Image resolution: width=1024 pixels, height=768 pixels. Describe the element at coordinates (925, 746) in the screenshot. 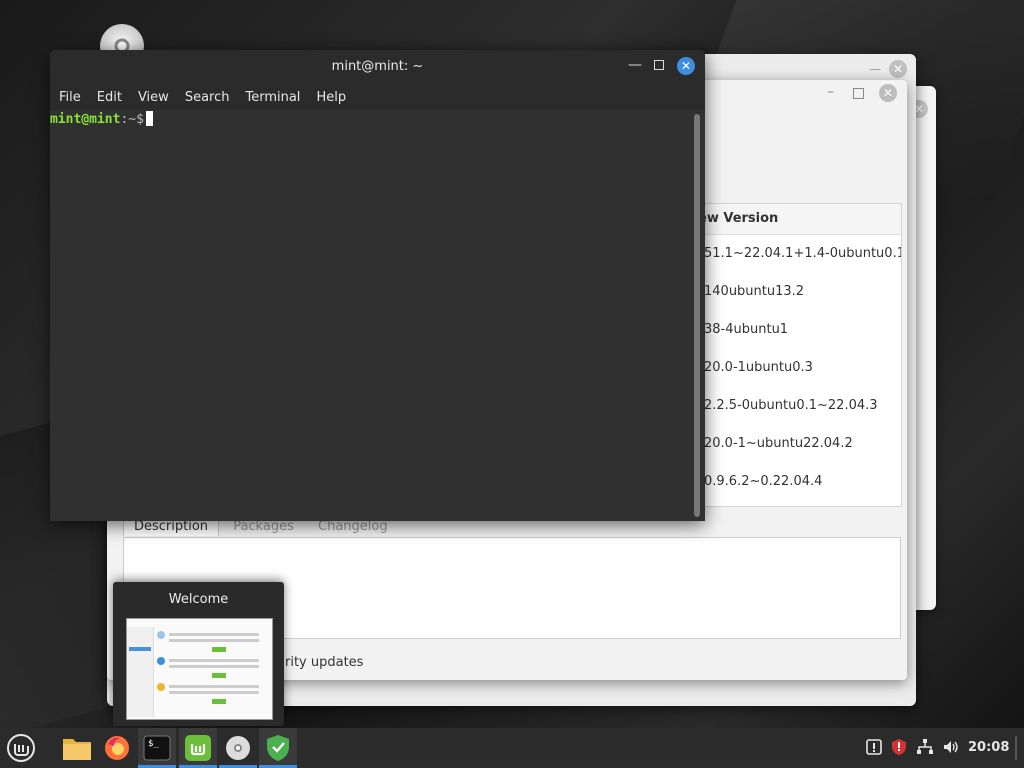

I see `network-glyph` at that location.